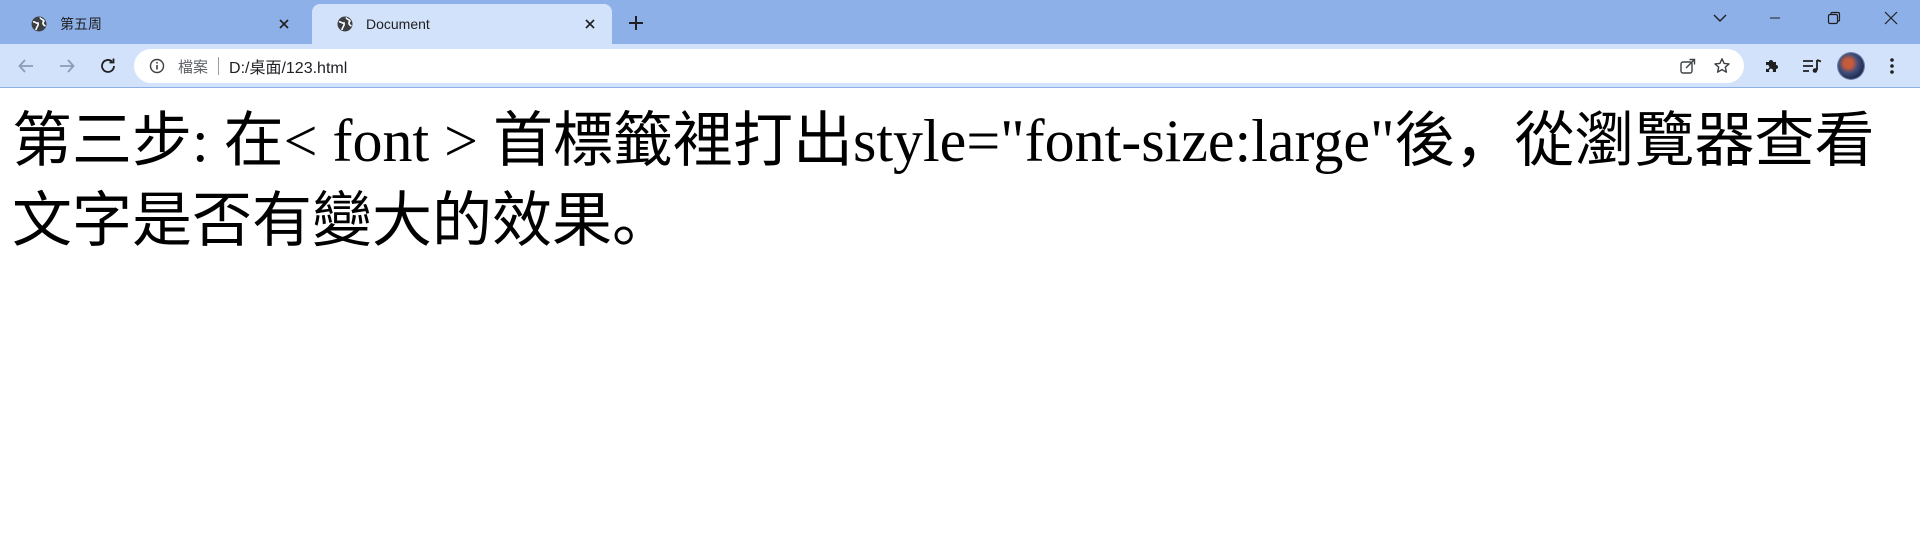  What do you see at coordinates (1688, 66) in the screenshot?
I see `share-icon` at bounding box center [1688, 66].